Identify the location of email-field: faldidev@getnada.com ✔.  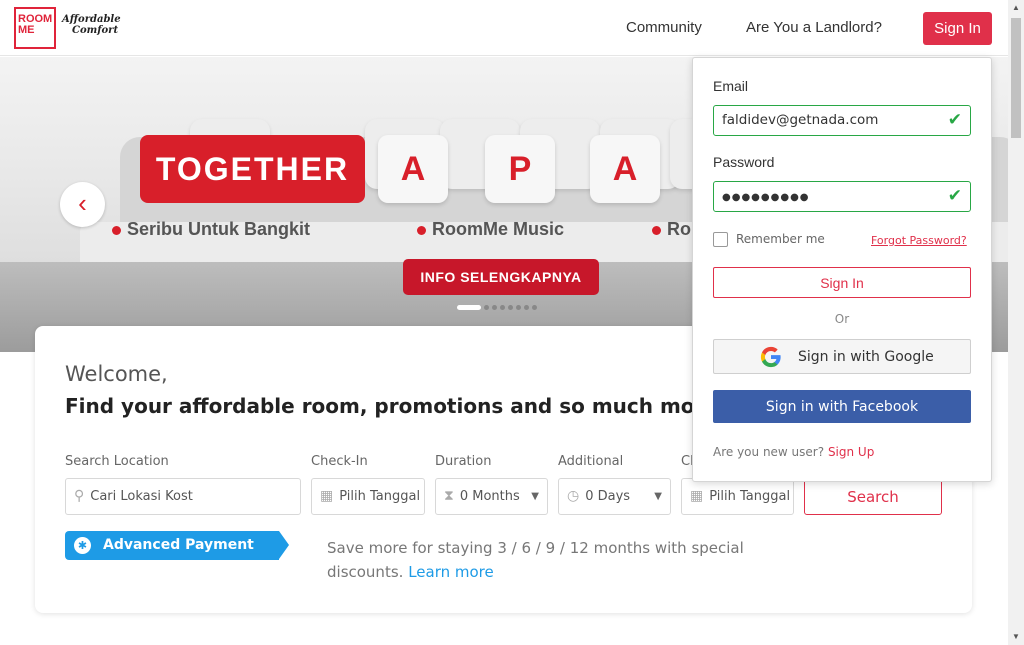
(842, 120).